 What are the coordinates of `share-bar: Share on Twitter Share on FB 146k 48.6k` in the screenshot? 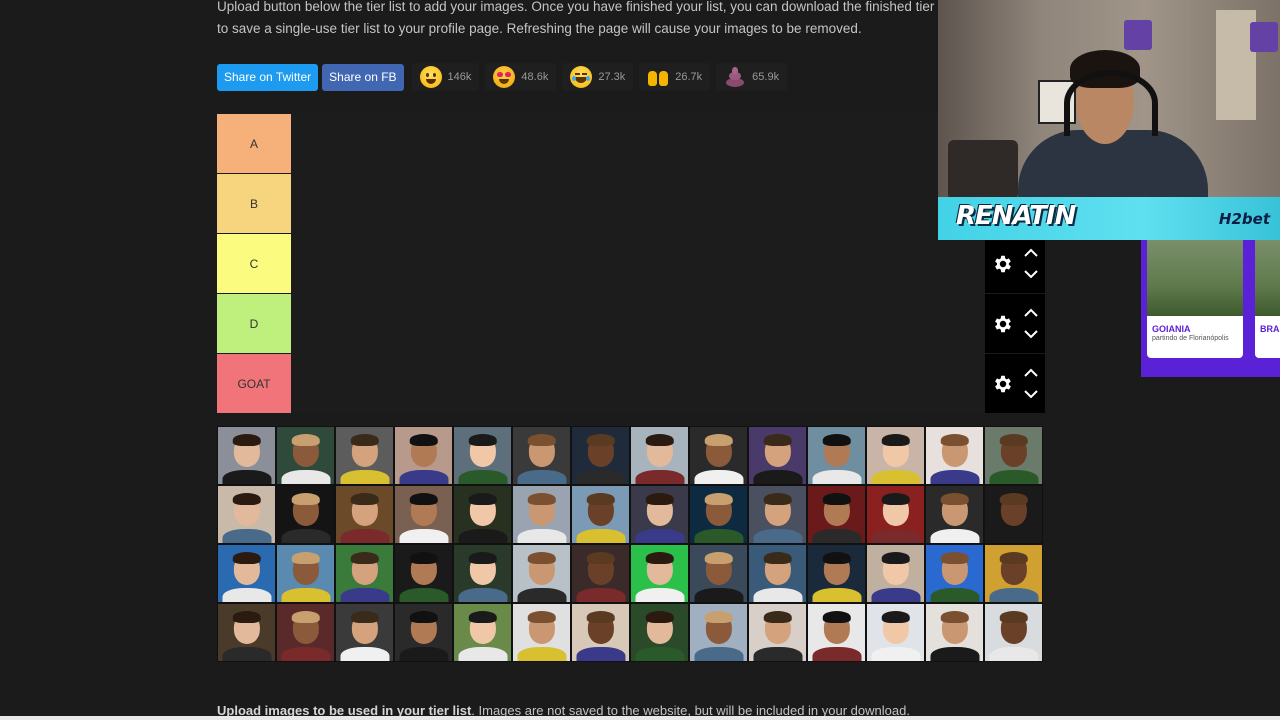 It's located at (502, 77).